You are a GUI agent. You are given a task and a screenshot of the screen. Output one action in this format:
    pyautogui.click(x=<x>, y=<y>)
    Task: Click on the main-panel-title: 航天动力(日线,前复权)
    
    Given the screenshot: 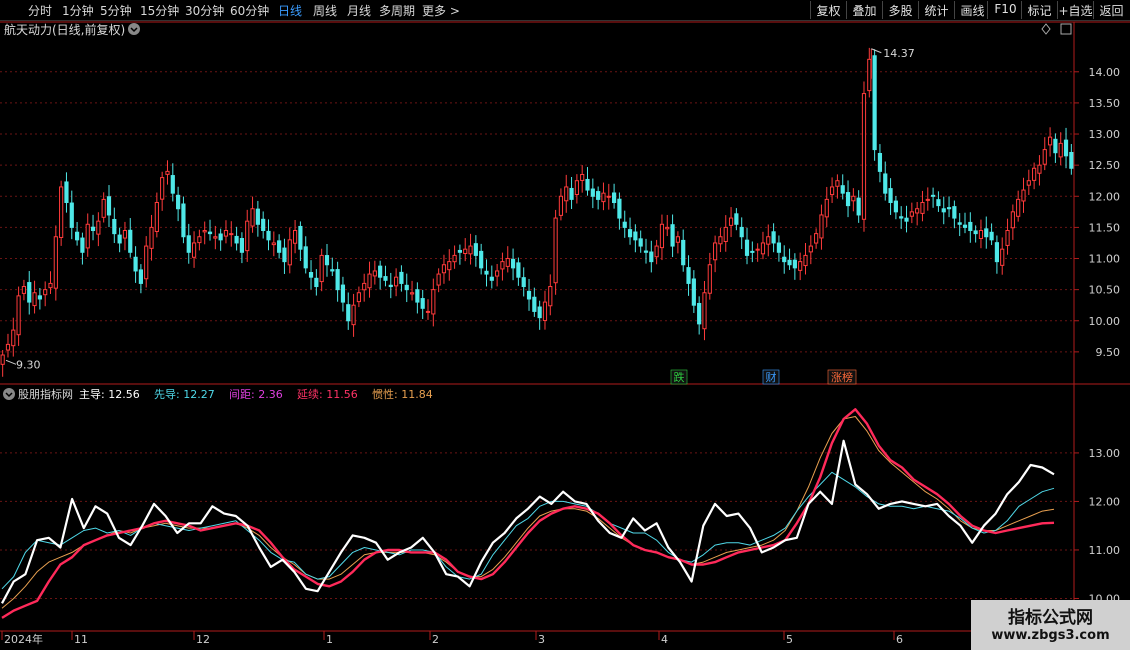 What is the action you would take?
    pyautogui.click(x=64, y=29)
    